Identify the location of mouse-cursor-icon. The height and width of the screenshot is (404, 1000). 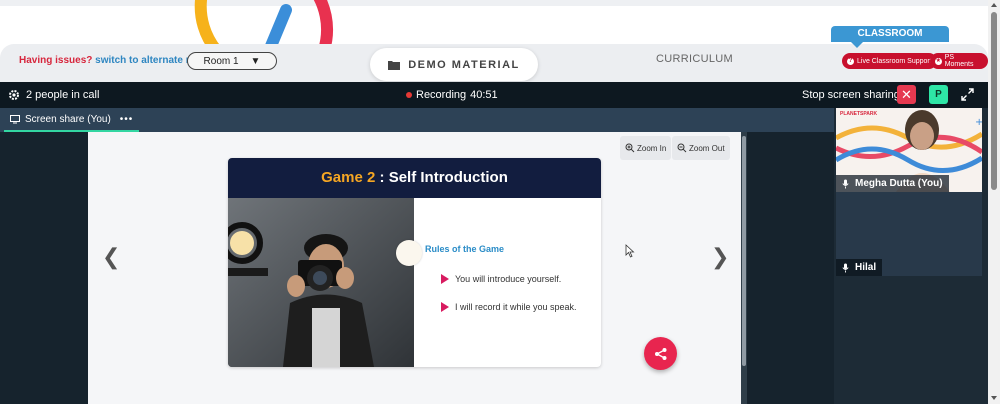
(630, 251).